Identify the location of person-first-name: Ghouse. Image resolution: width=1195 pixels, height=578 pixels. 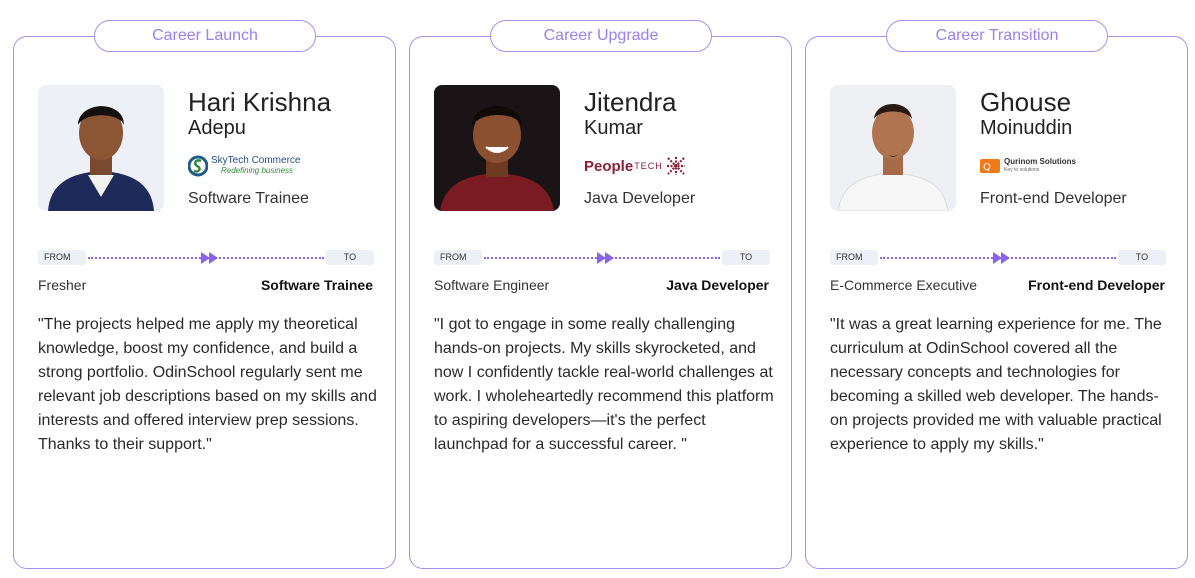
(1026, 102).